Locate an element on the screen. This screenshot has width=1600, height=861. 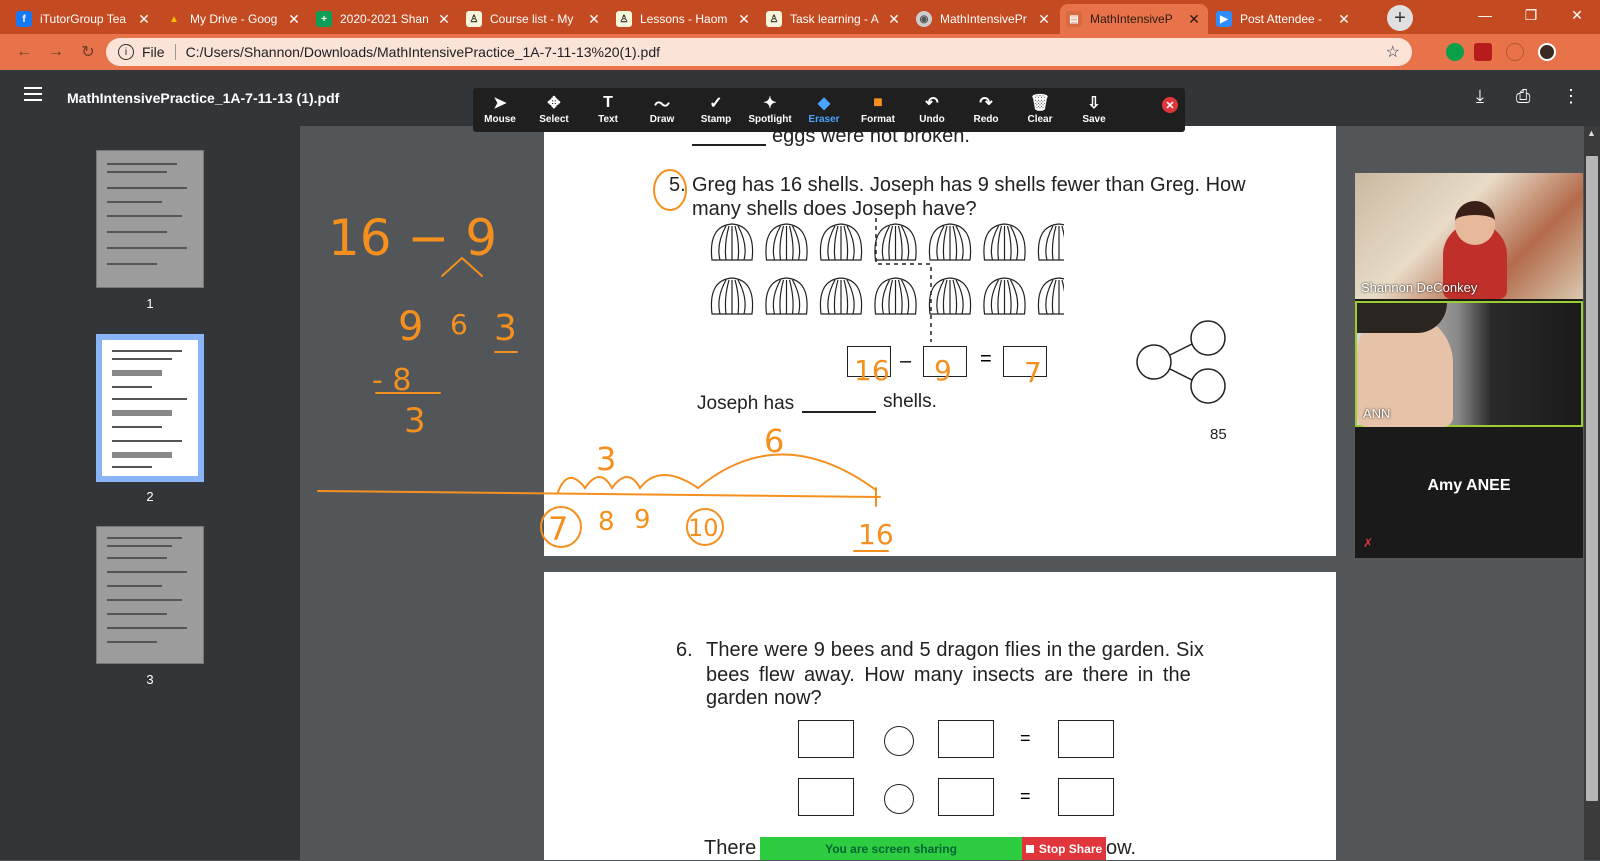
text-icon: T is located at coordinates (608, 102).